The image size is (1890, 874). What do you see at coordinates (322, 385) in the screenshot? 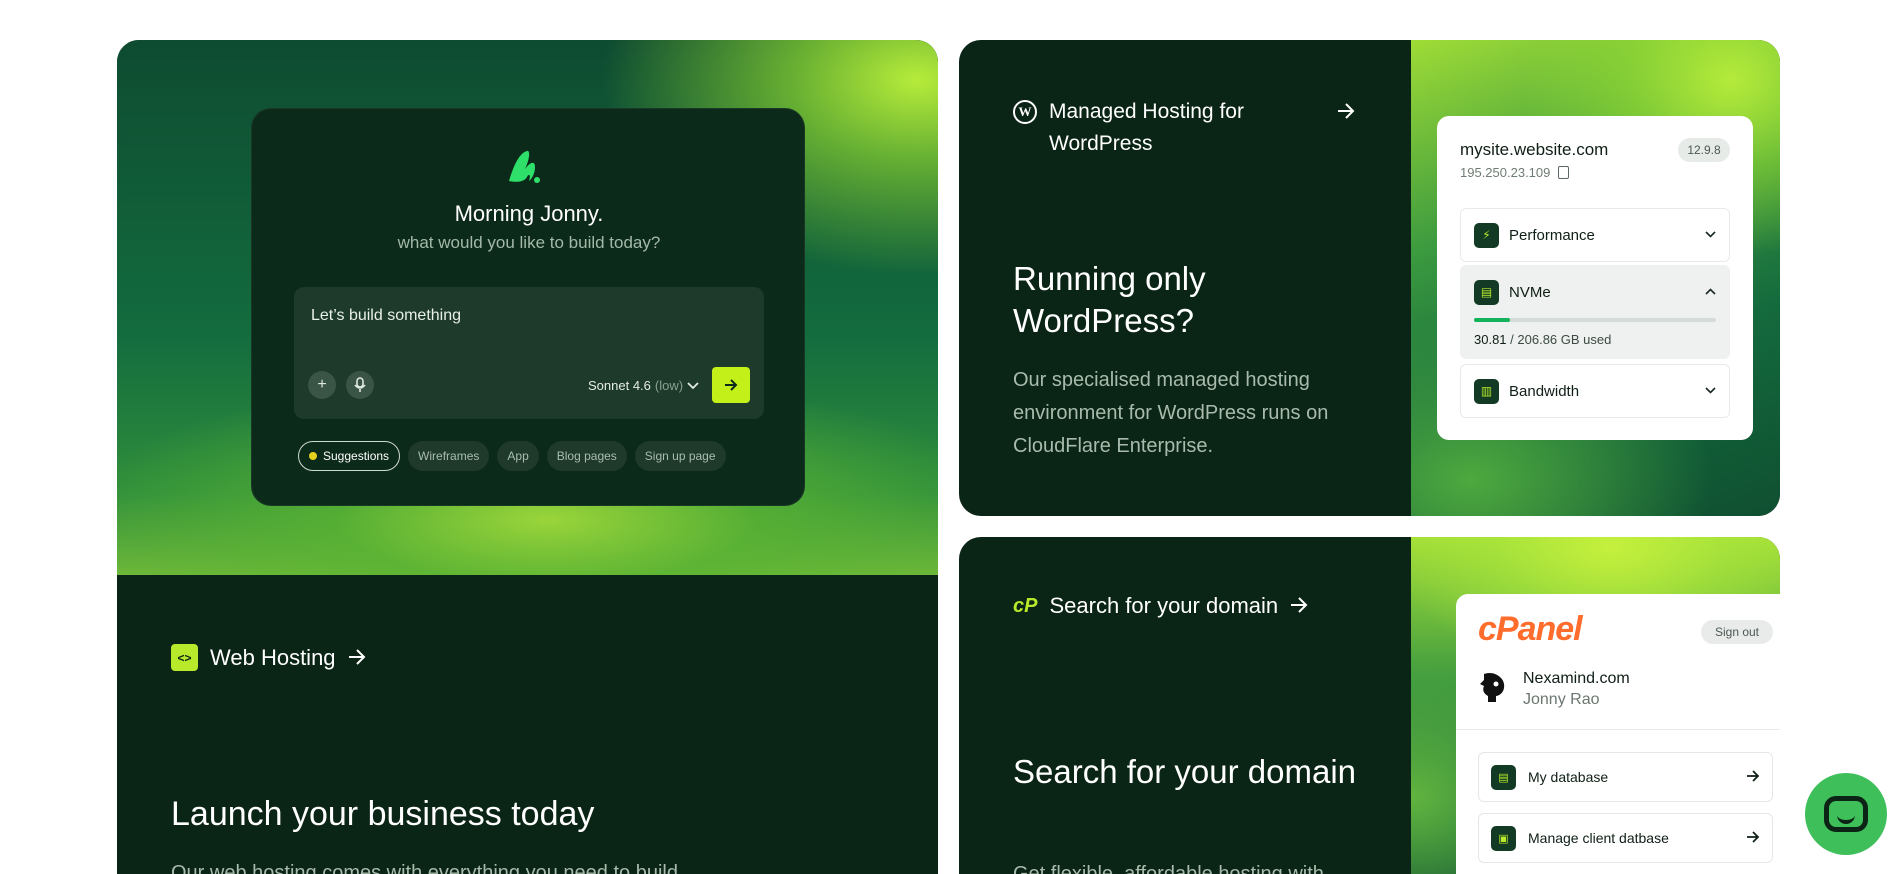
I see `plus-icon: +` at bounding box center [322, 385].